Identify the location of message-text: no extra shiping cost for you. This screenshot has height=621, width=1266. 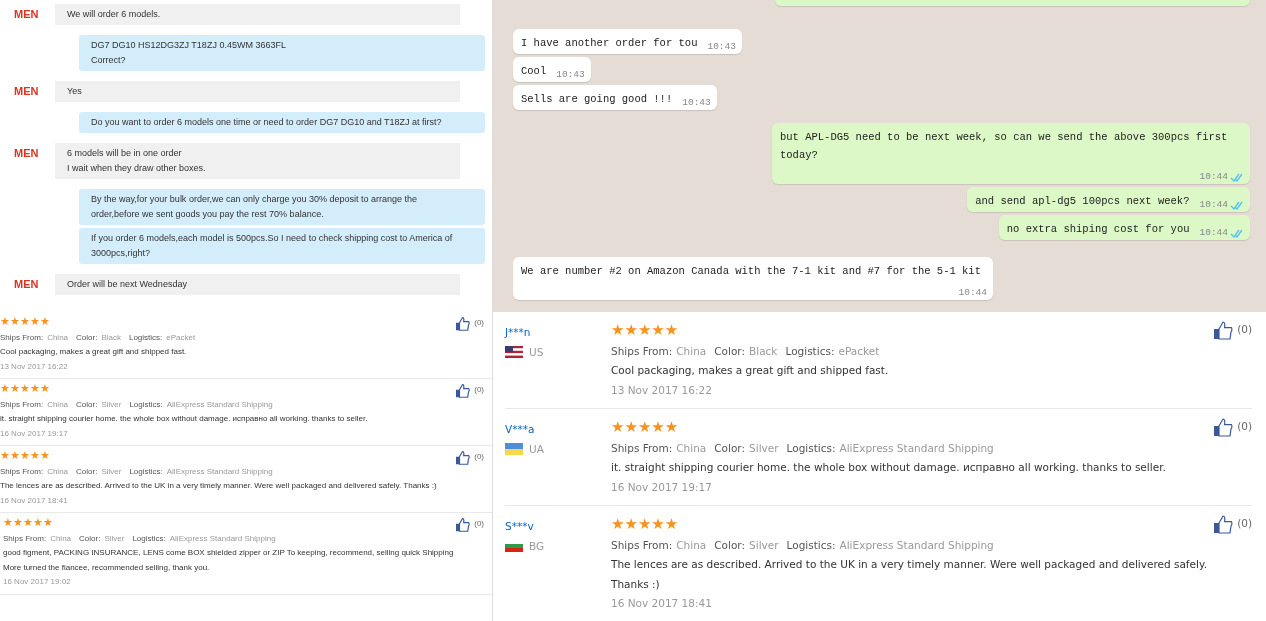
(1098, 229).